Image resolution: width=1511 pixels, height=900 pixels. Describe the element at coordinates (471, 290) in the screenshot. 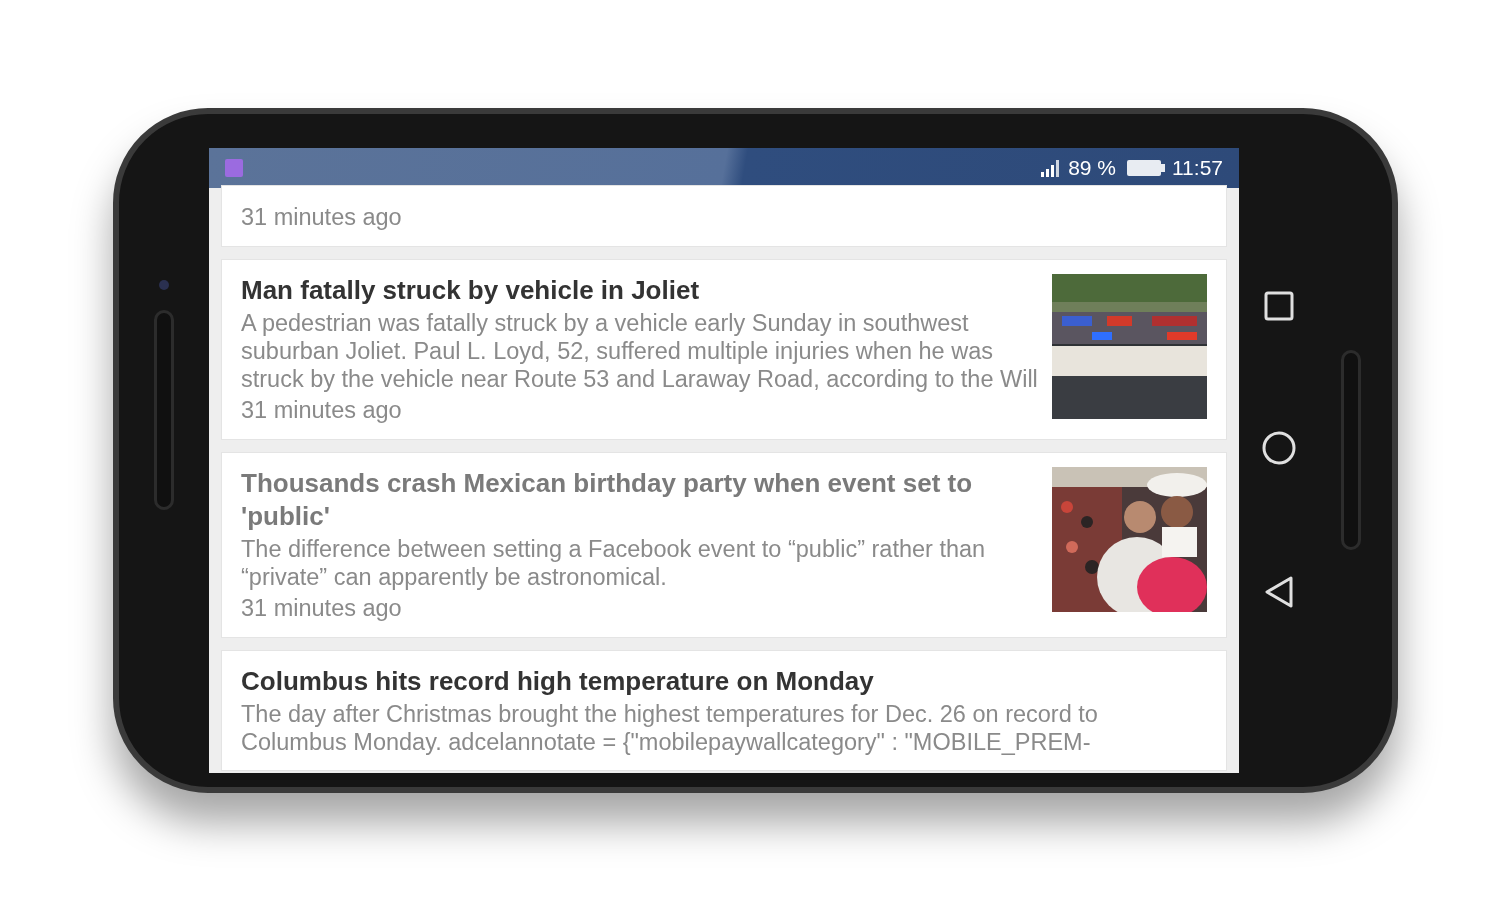

I see `article-title: Man fatally struck by vehicle in Joliet` at that location.